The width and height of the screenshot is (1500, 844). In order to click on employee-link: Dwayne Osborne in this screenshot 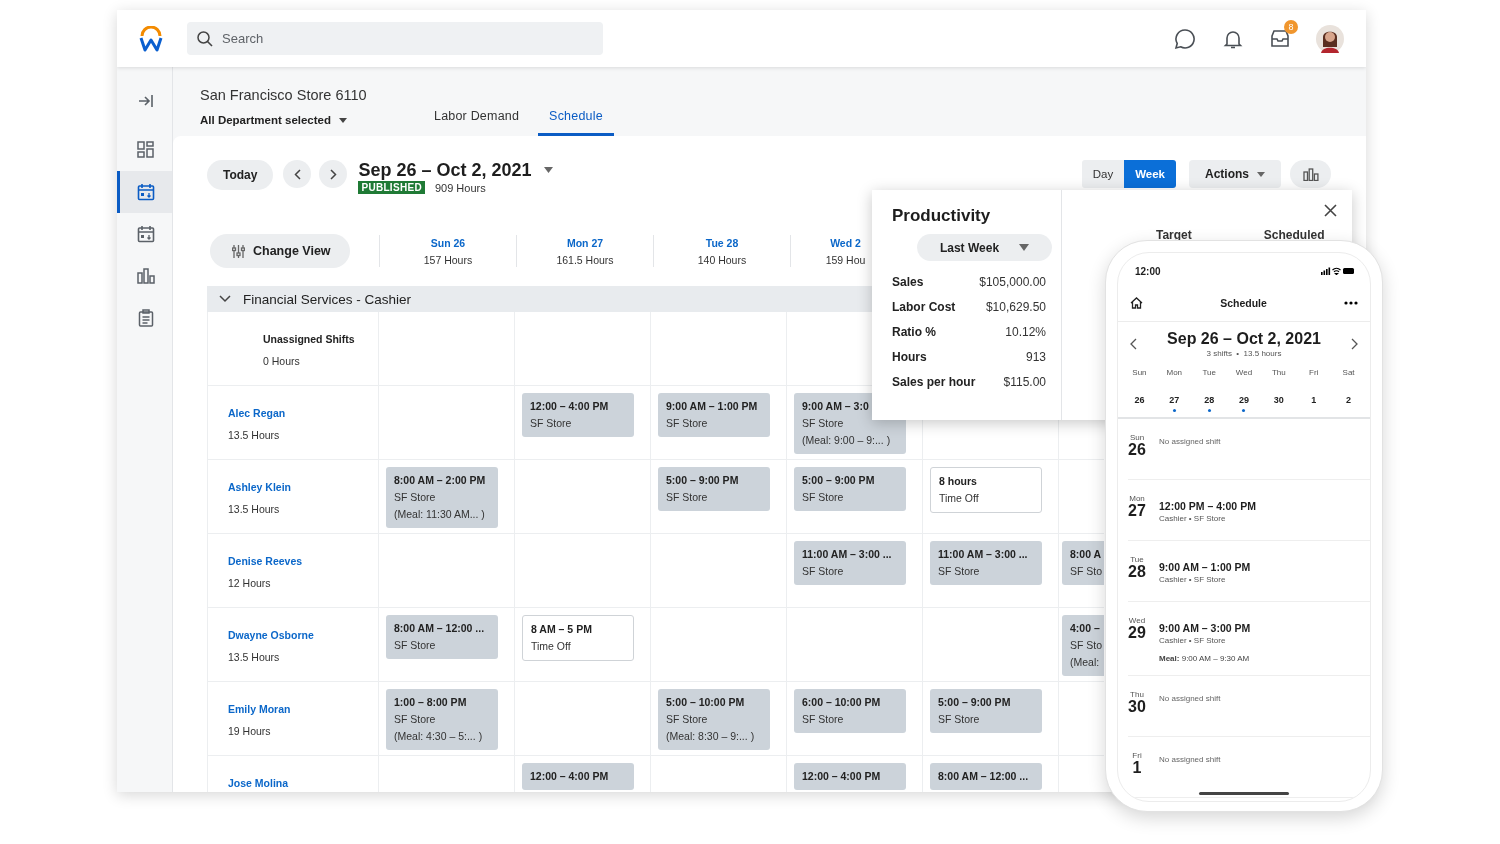, I will do `click(271, 635)`.